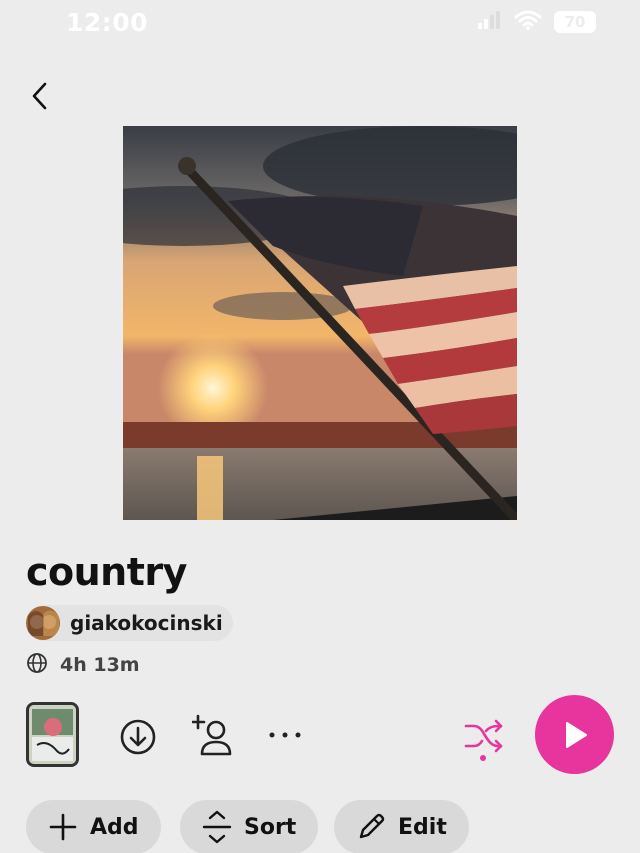 The image size is (640, 853). I want to click on add-button-label: Add, so click(114, 827).